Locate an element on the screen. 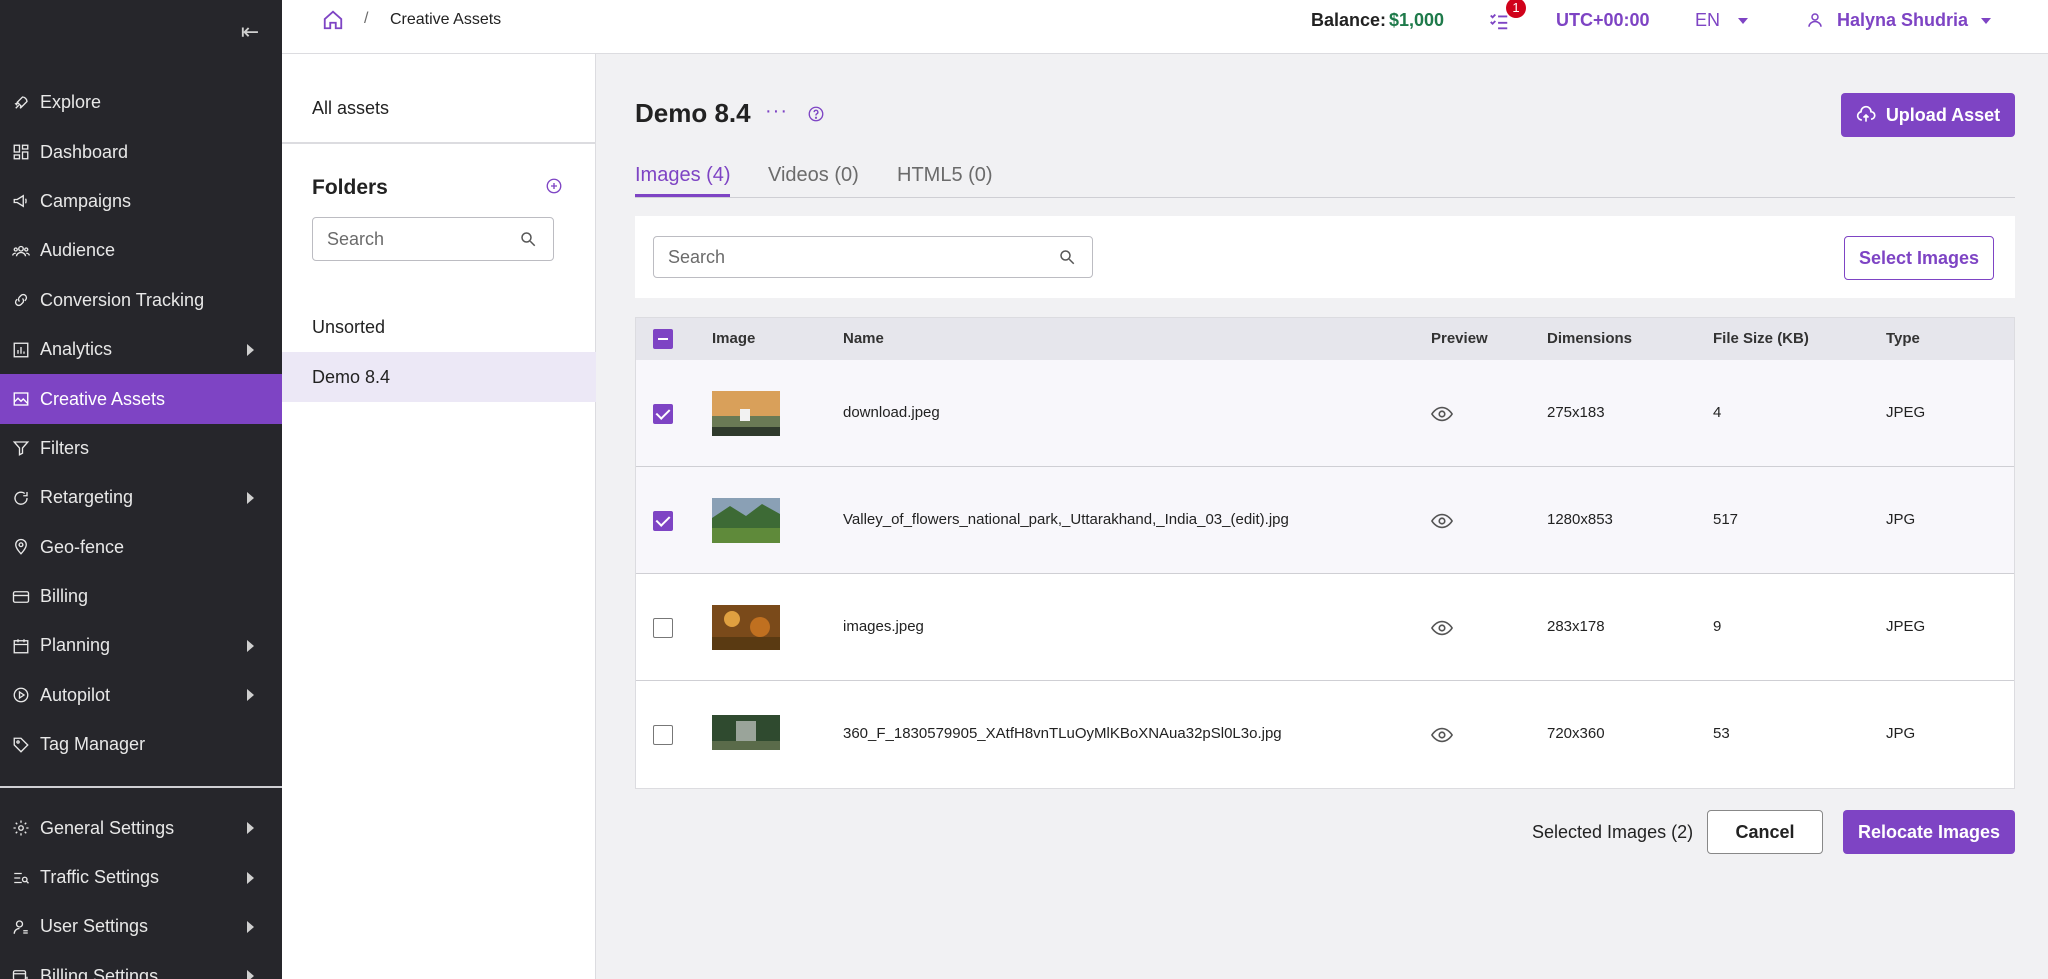 The height and width of the screenshot is (979, 2048). column-header-dimensions: Dimensions is located at coordinates (1590, 338).